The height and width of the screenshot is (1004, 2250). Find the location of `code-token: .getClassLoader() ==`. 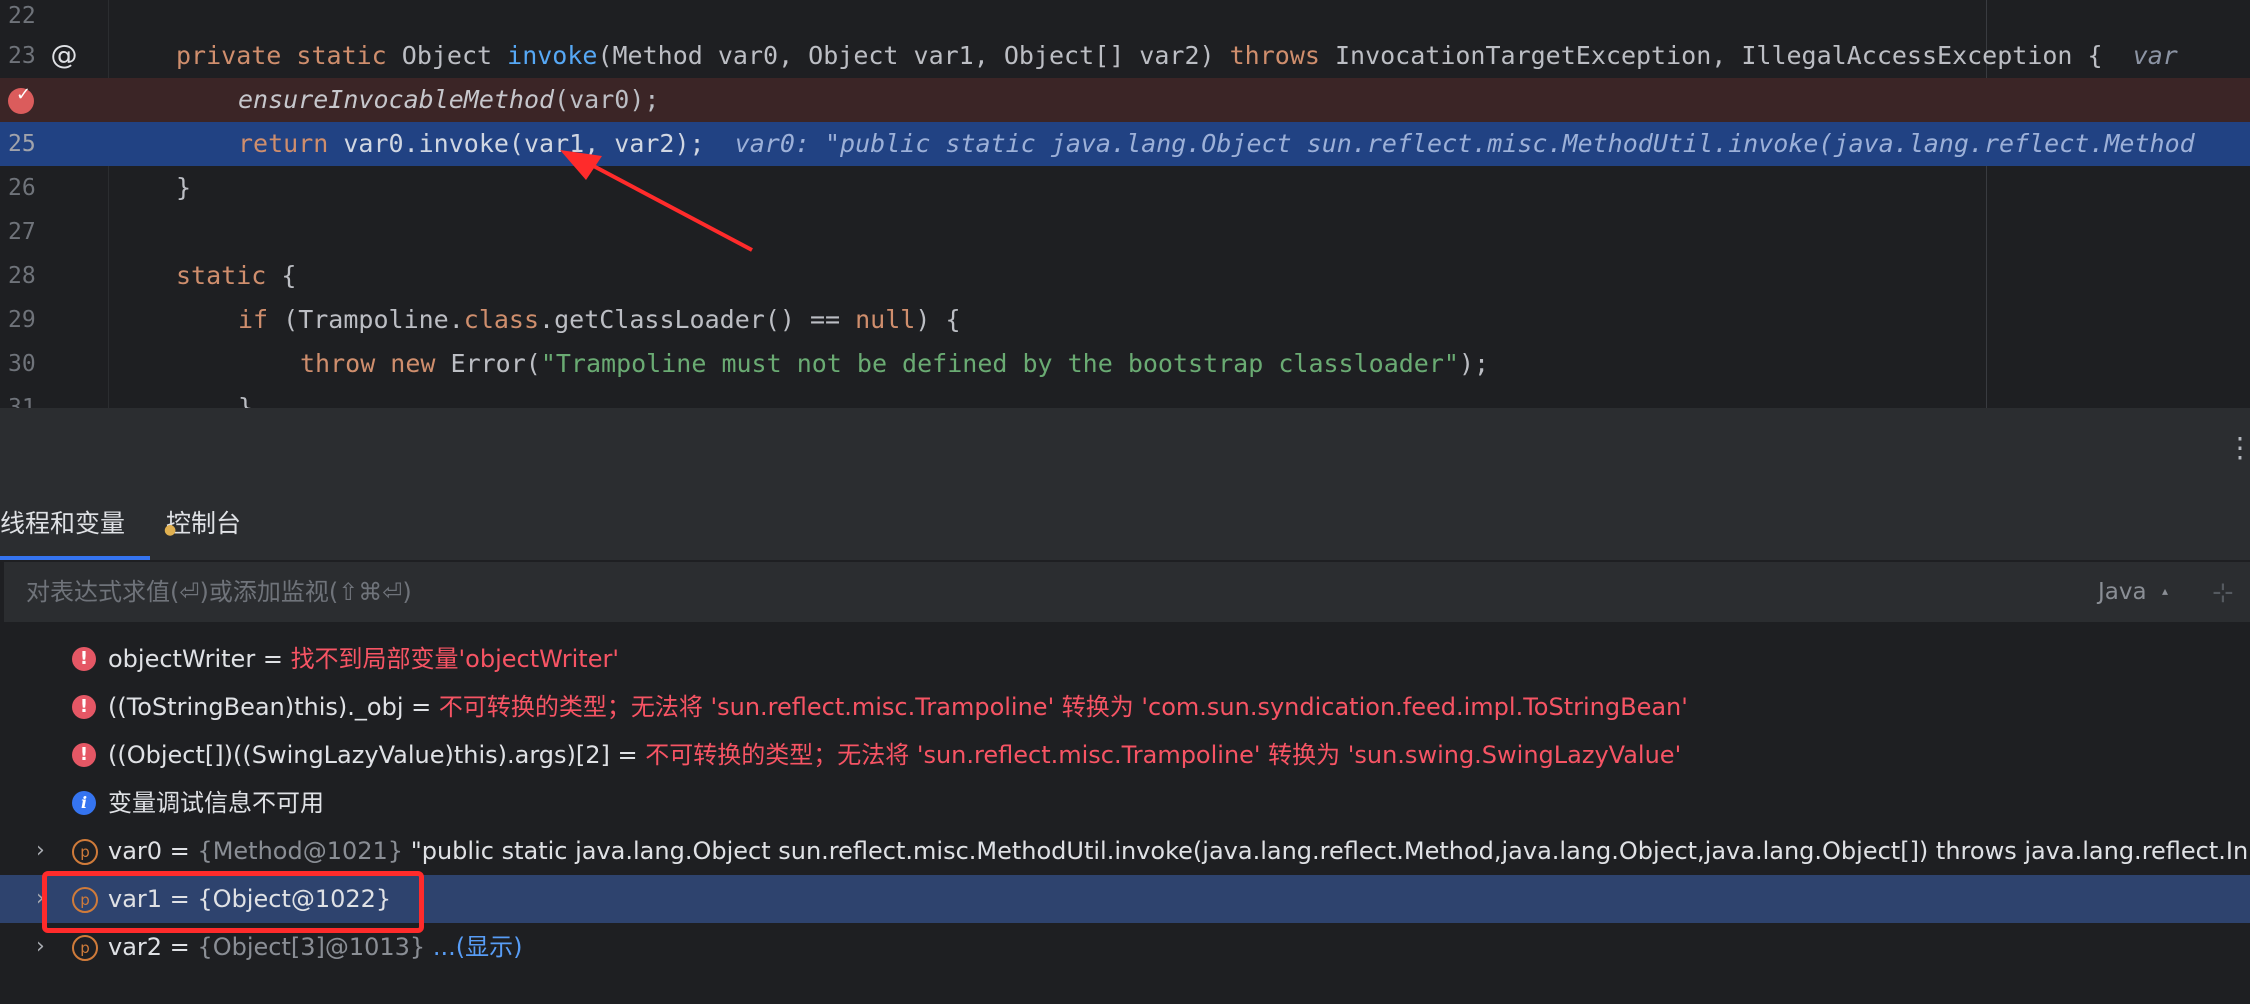

code-token: .getClassLoader() == is located at coordinates (697, 319).